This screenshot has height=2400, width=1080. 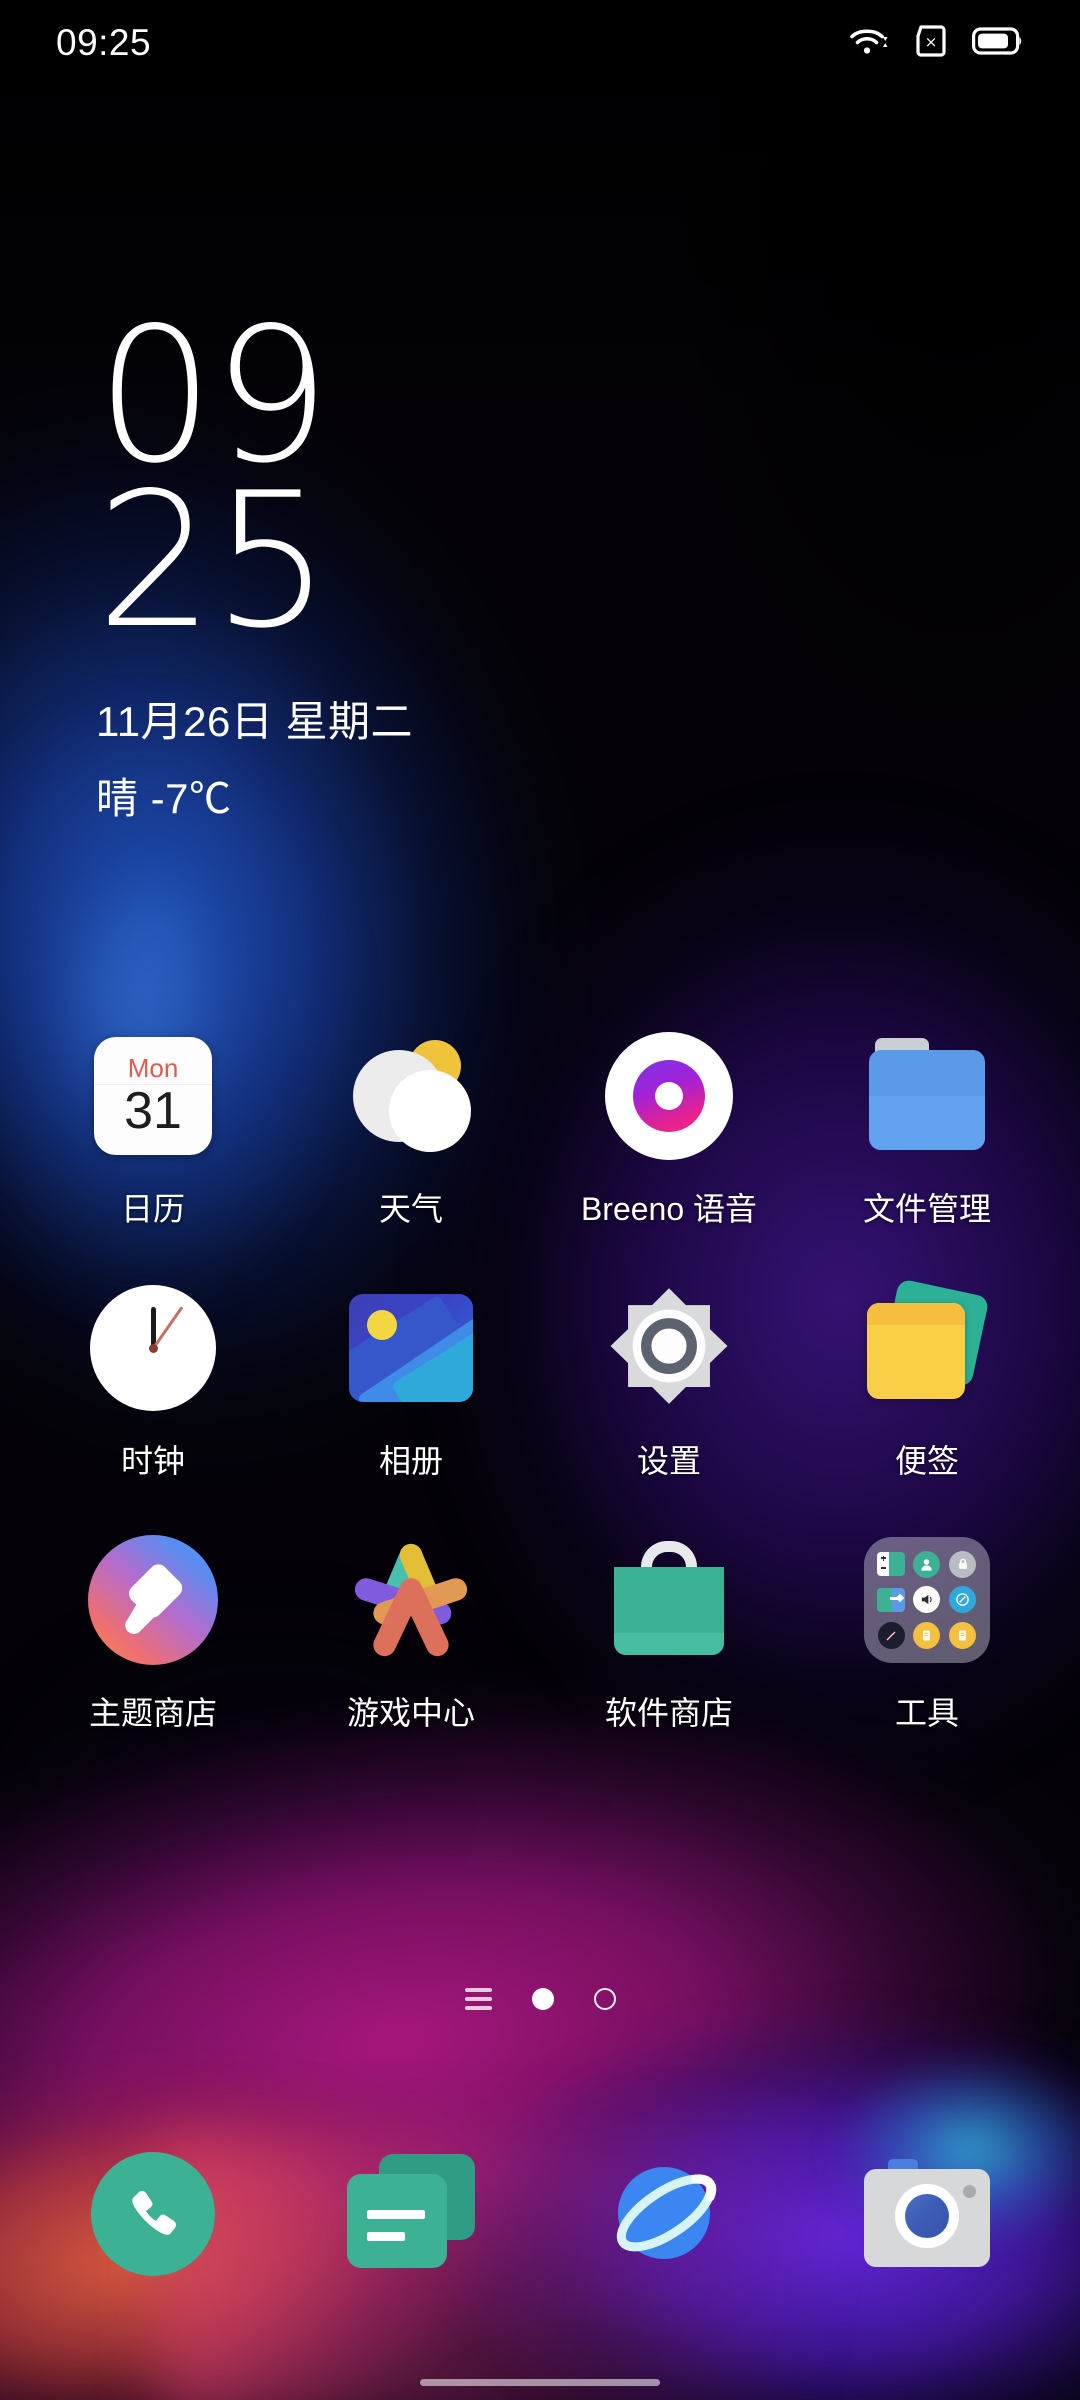 I want to click on dock-item-messages, so click(x=411, y=2214).